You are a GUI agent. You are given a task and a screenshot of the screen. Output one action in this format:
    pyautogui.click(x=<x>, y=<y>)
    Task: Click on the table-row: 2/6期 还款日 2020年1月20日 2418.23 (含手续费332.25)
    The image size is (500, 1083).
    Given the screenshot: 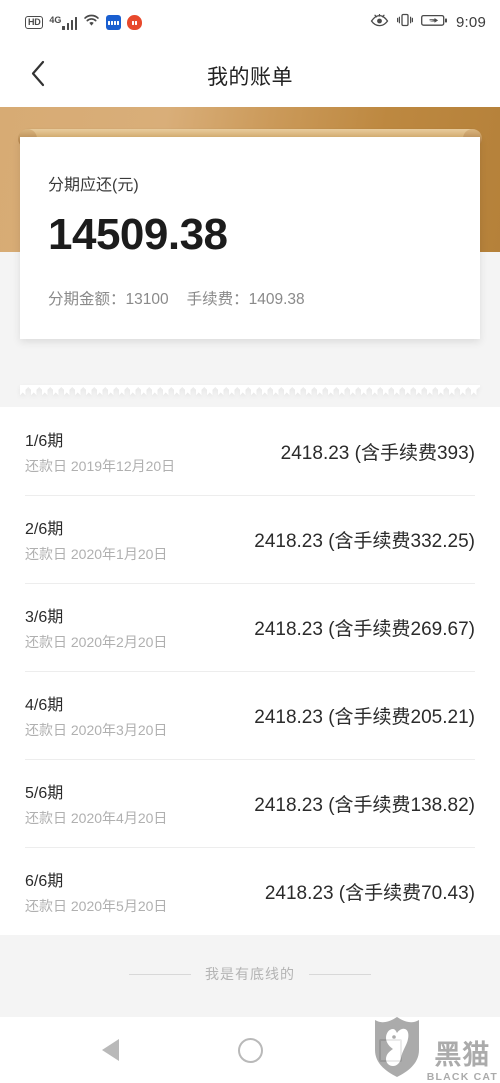 What is the action you would take?
    pyautogui.click(x=250, y=539)
    